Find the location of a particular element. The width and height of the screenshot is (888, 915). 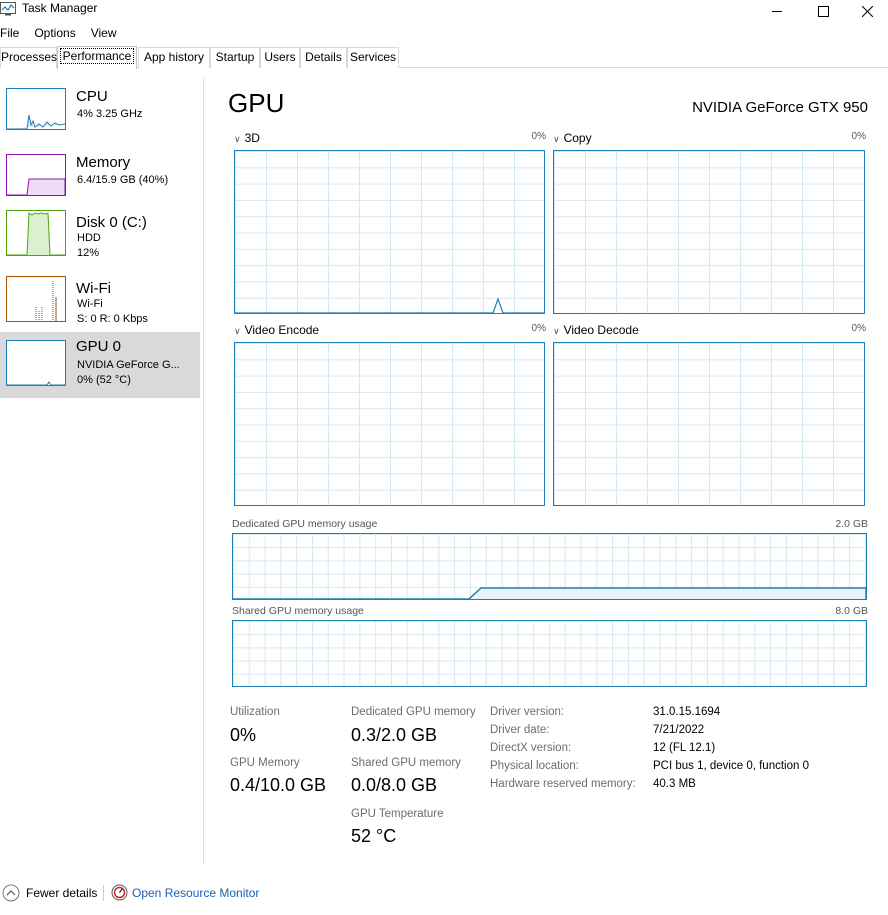

sidebar-item-disk: Disk 0 (C:) HDD 12% is located at coordinates (100, 237).